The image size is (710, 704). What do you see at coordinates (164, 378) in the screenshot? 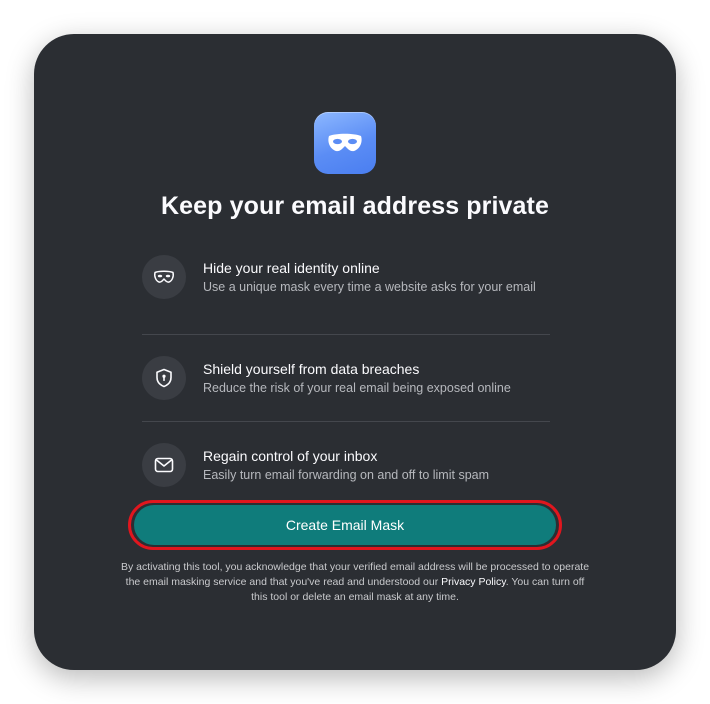
I see `shield-lock-icon` at bounding box center [164, 378].